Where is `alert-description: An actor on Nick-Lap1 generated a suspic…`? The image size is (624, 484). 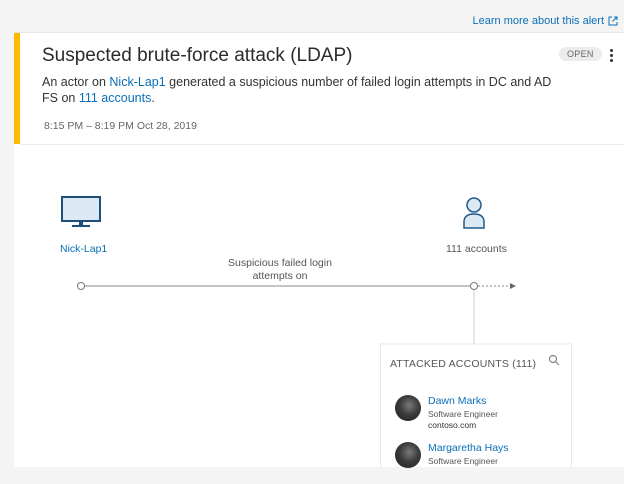 alert-description: An actor on Nick-Lap1 generated a suspic… is located at coordinates (302, 90).